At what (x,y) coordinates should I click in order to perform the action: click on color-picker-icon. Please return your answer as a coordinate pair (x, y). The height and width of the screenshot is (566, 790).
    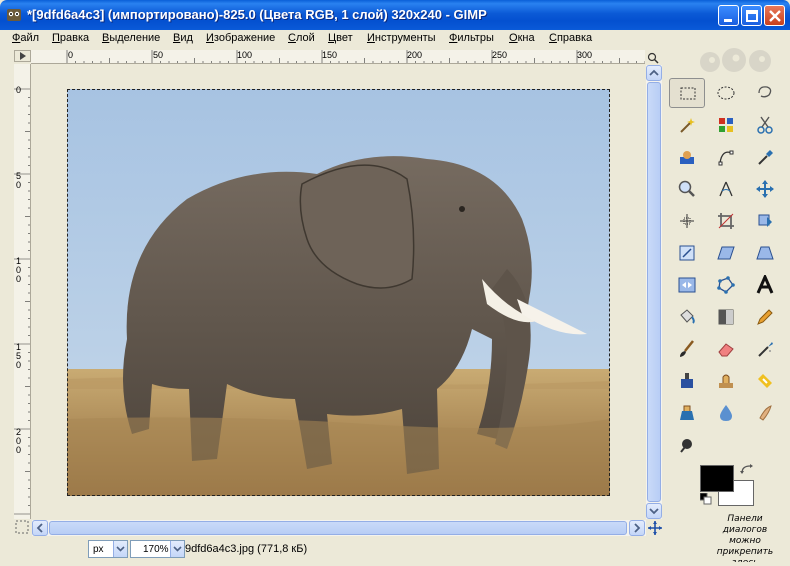
    Looking at the image, I should click on (765, 157).